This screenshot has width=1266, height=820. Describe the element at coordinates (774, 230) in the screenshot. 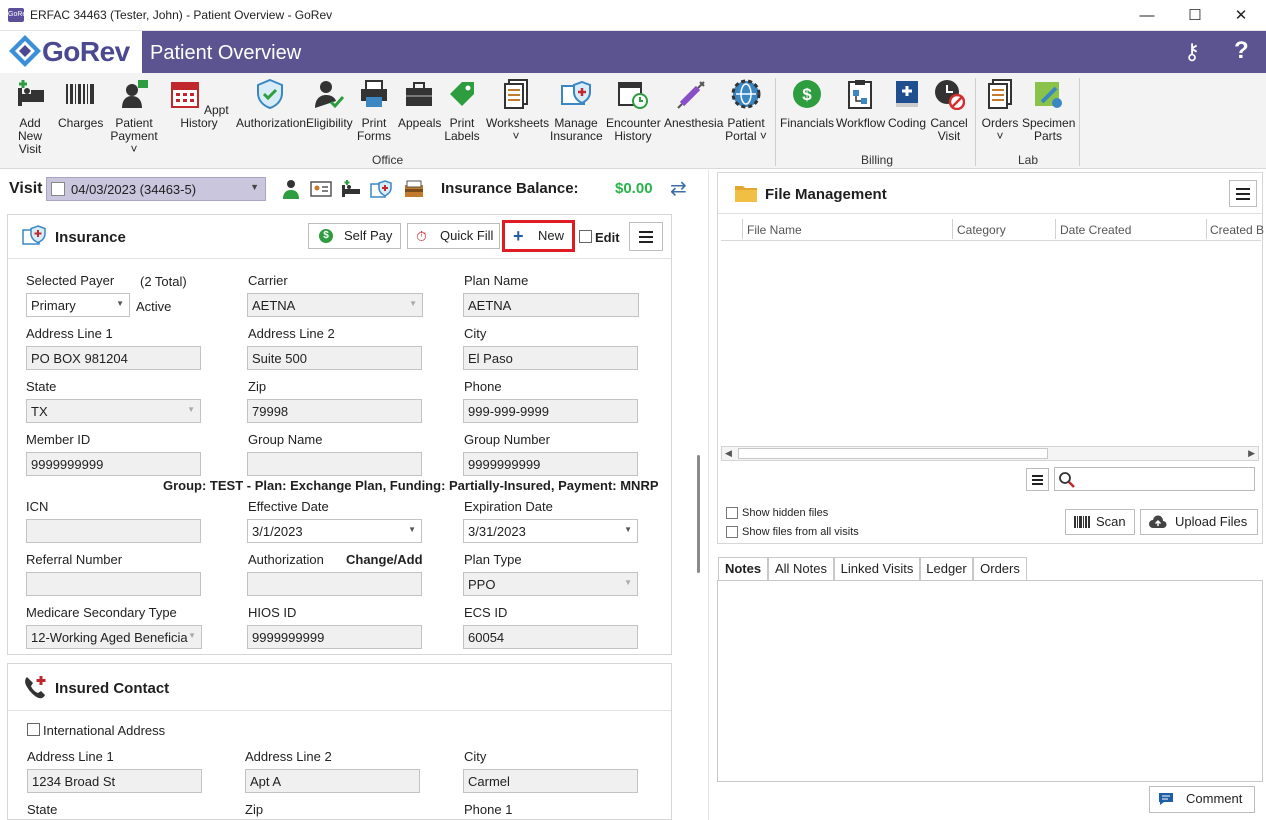

I see `column-file-name: File Name` at that location.